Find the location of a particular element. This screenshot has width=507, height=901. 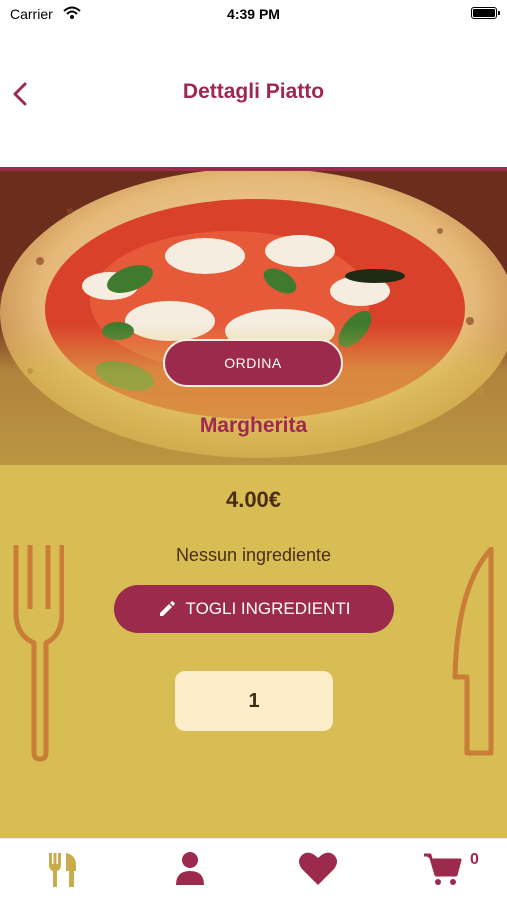

pencil-icon is located at coordinates (167, 609).